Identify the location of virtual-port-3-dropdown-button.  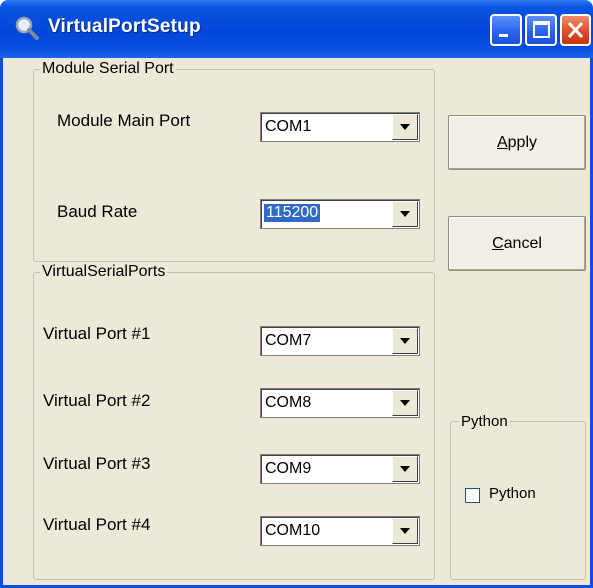
(405, 469).